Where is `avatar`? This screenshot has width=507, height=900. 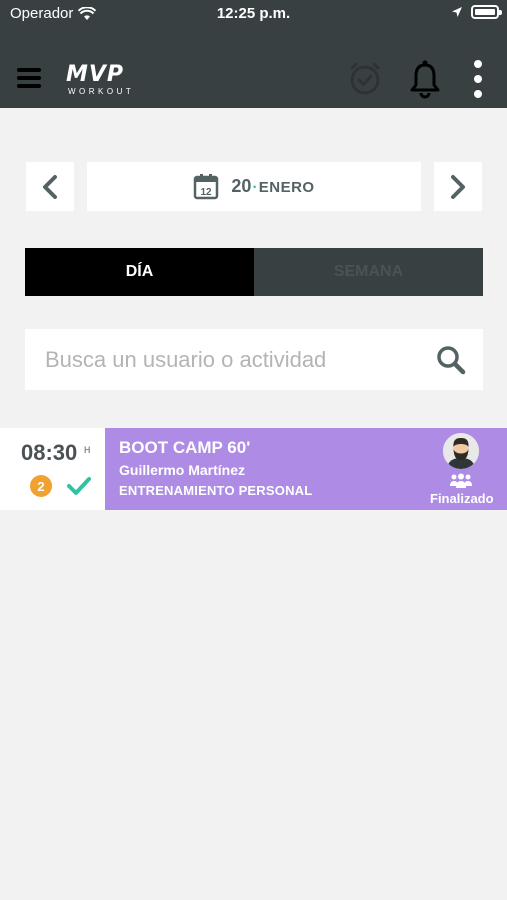 avatar is located at coordinates (461, 451).